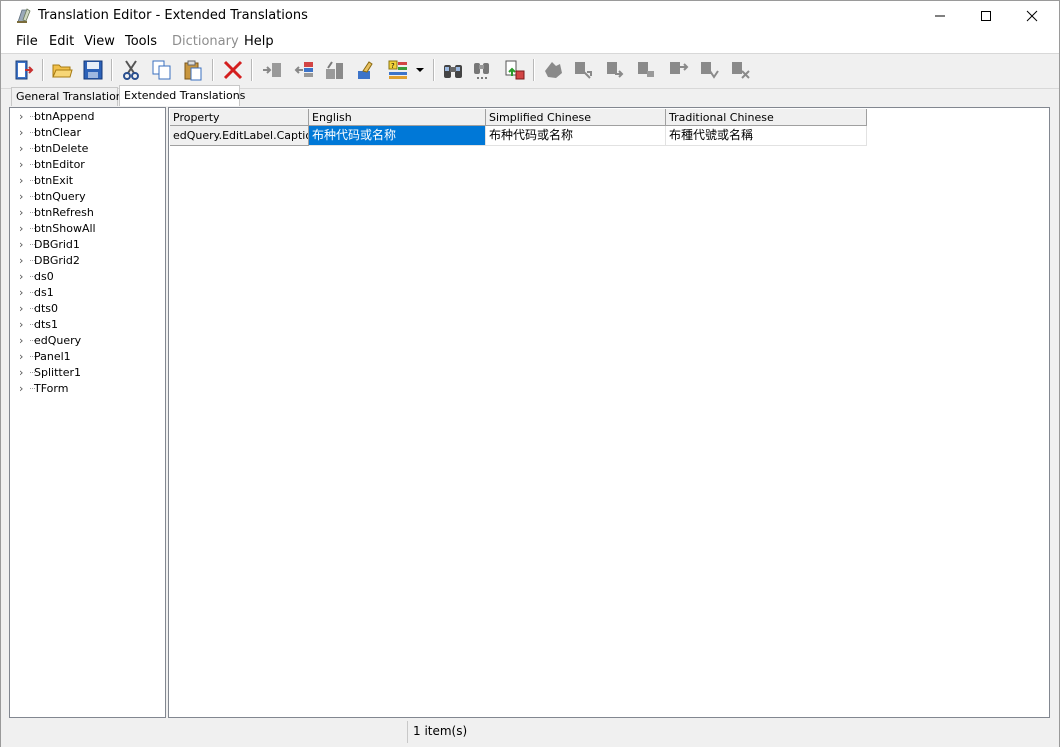 The image size is (1060, 747). What do you see at coordinates (87, 309) in the screenshot?
I see `tree-item: › dts0` at bounding box center [87, 309].